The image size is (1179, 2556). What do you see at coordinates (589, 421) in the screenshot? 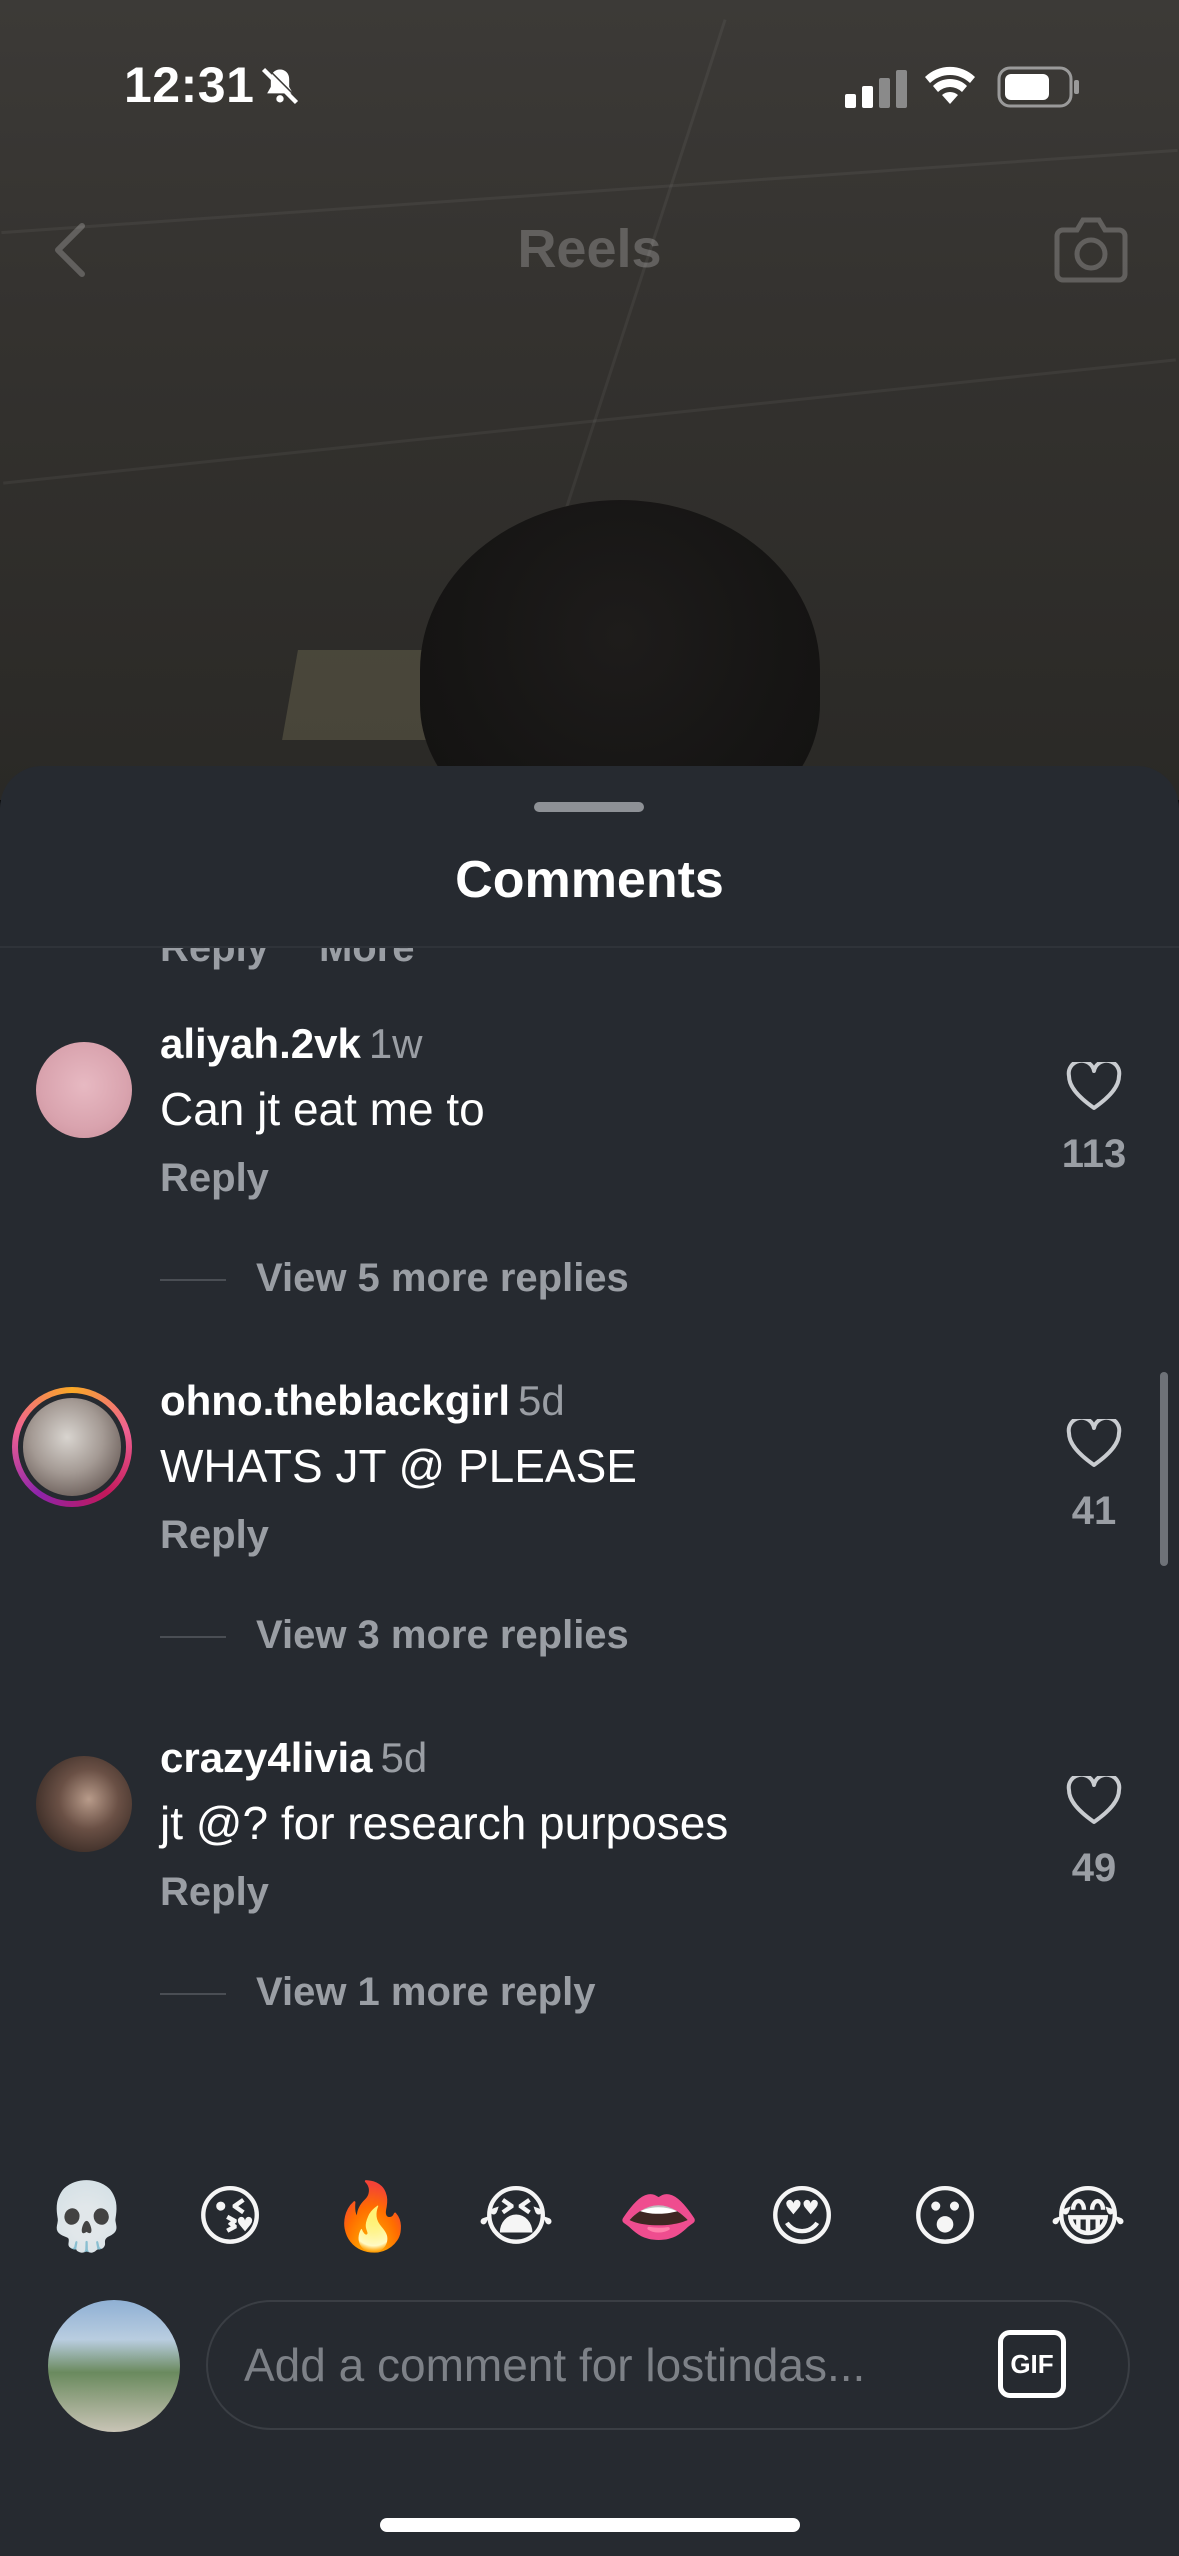
I see `ceiling-line` at bounding box center [589, 421].